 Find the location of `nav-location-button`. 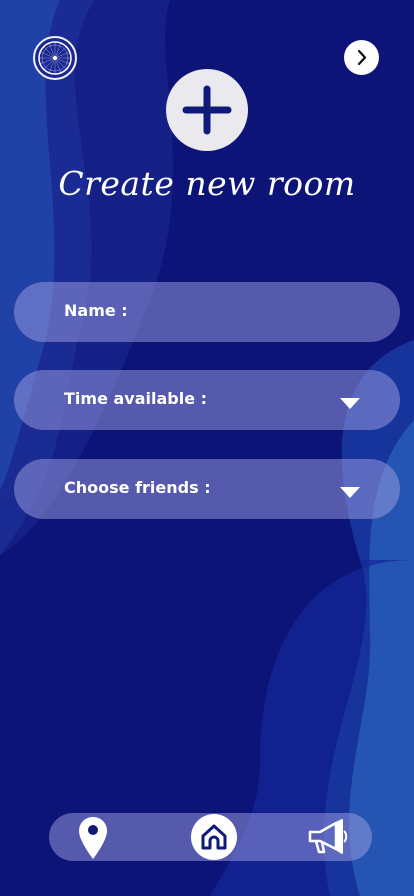

nav-location-button is located at coordinates (93, 838).